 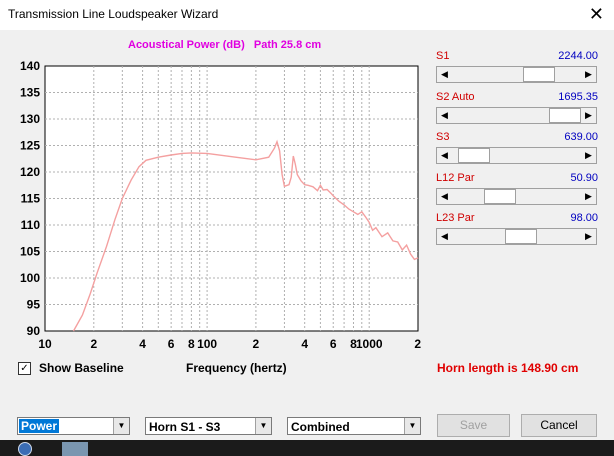 I want to click on slider-label: S2 Auto, so click(x=455, y=97).